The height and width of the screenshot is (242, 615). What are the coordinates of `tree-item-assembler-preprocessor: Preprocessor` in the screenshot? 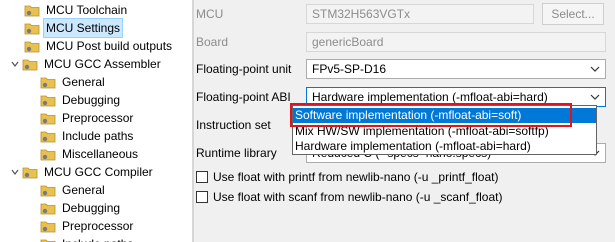 It's located at (88, 118).